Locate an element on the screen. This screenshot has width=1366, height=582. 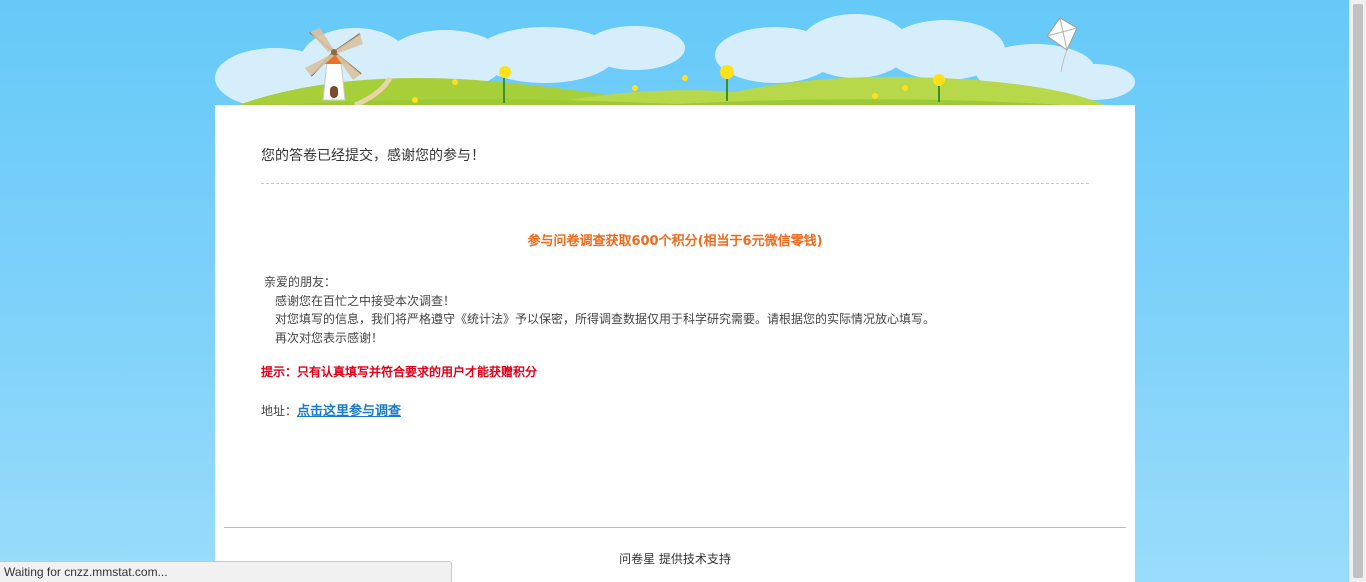
letter-line-3: 再次对您表示感谢！ is located at coordinates (329, 337).